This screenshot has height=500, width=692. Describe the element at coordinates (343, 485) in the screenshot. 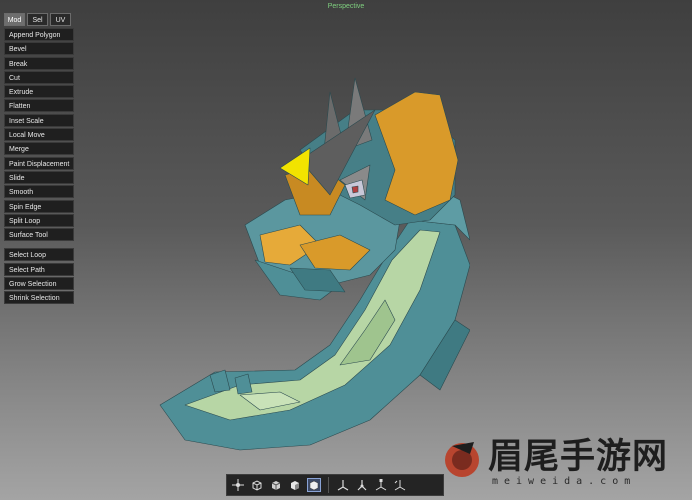

I see `axis-move-icon` at that location.